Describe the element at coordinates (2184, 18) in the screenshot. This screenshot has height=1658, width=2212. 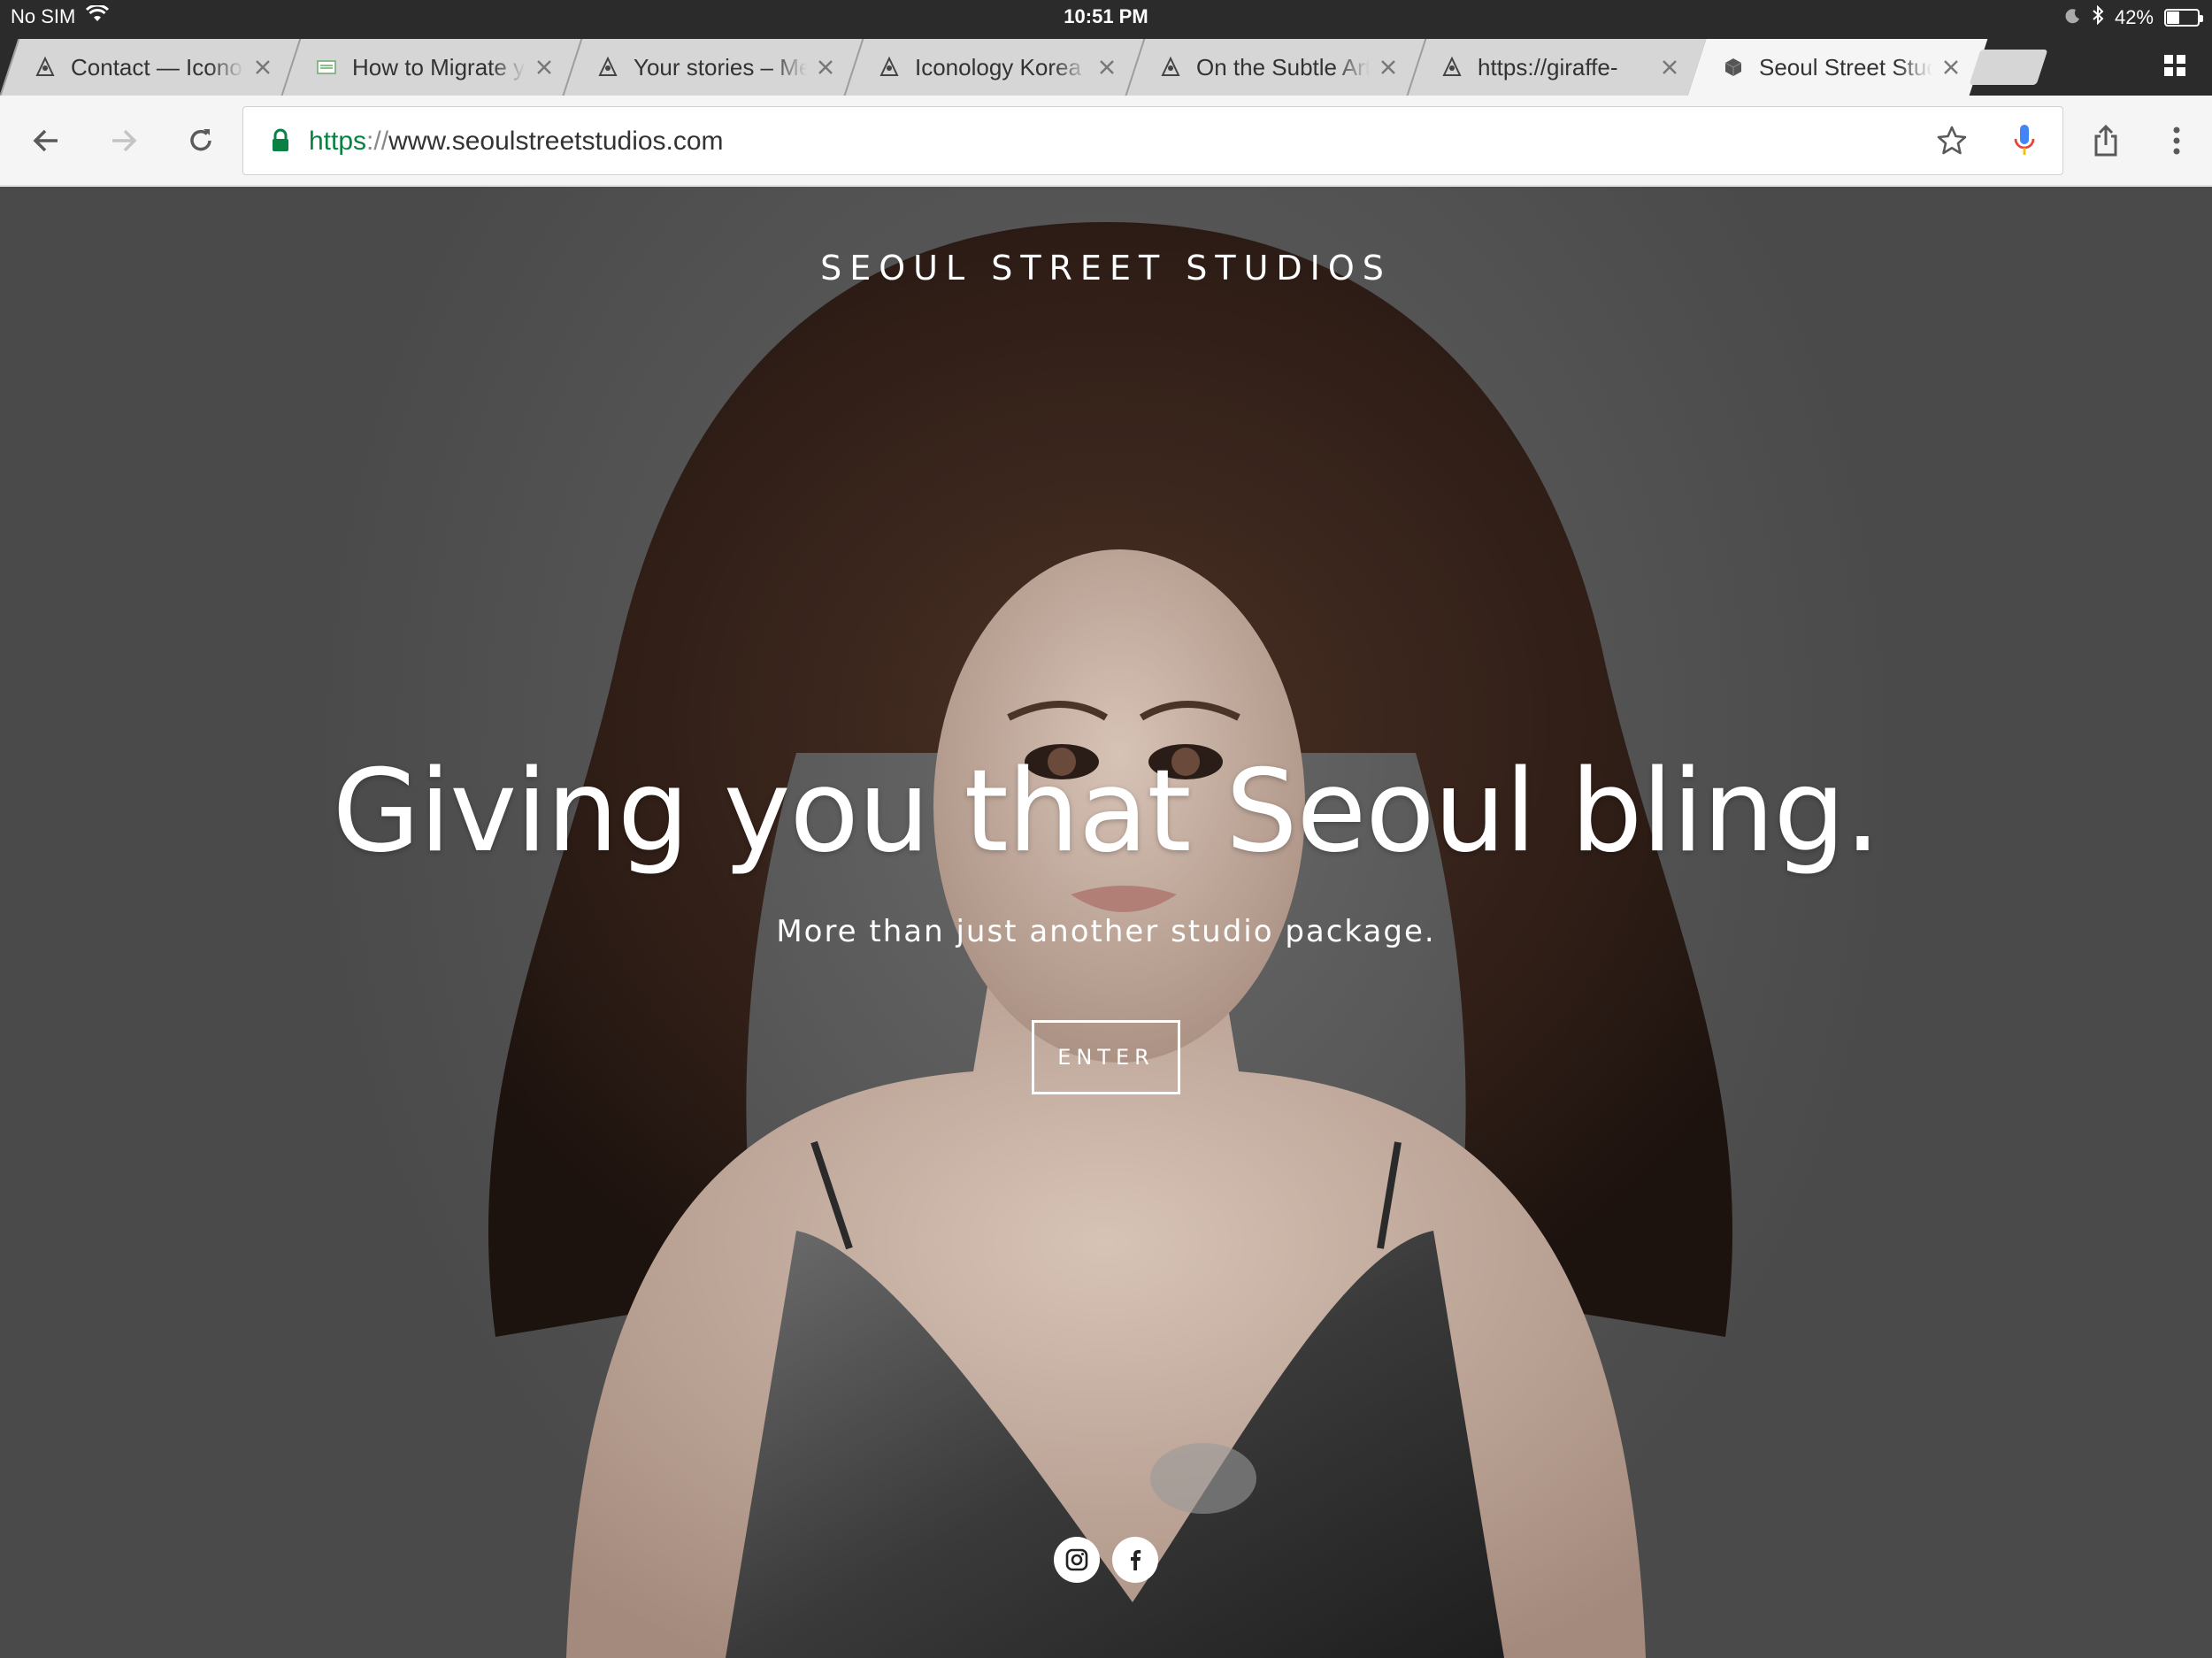
I see `battery-icon` at that location.